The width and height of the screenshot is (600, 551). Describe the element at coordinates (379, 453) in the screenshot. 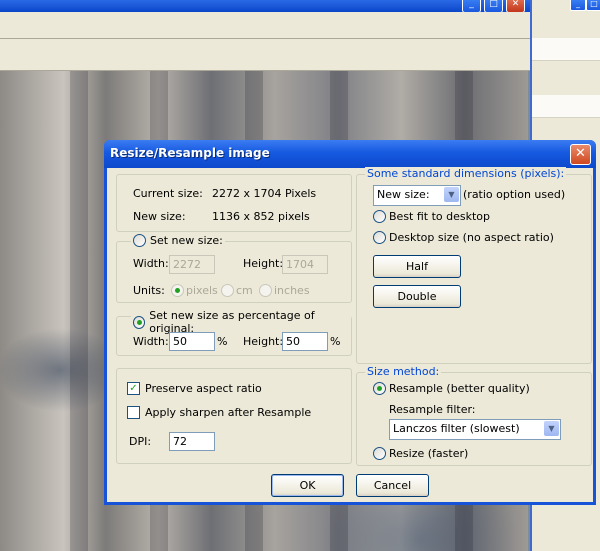

I see `resize-radio` at that location.